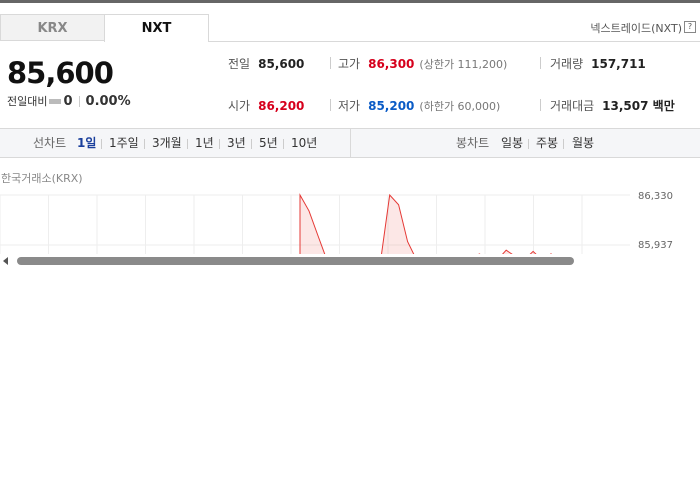 The height and width of the screenshot is (490, 700). I want to click on stat-value: 86,200, so click(281, 105).